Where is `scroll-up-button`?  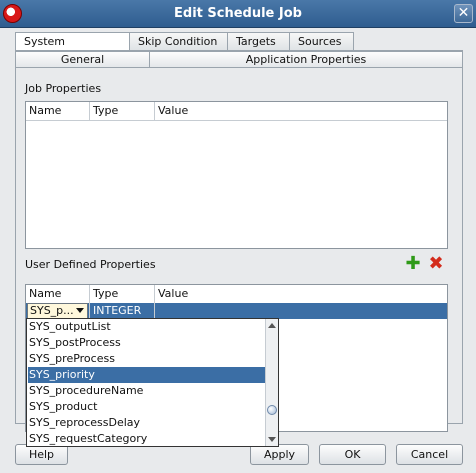
scroll-up-button is located at coordinates (272, 325).